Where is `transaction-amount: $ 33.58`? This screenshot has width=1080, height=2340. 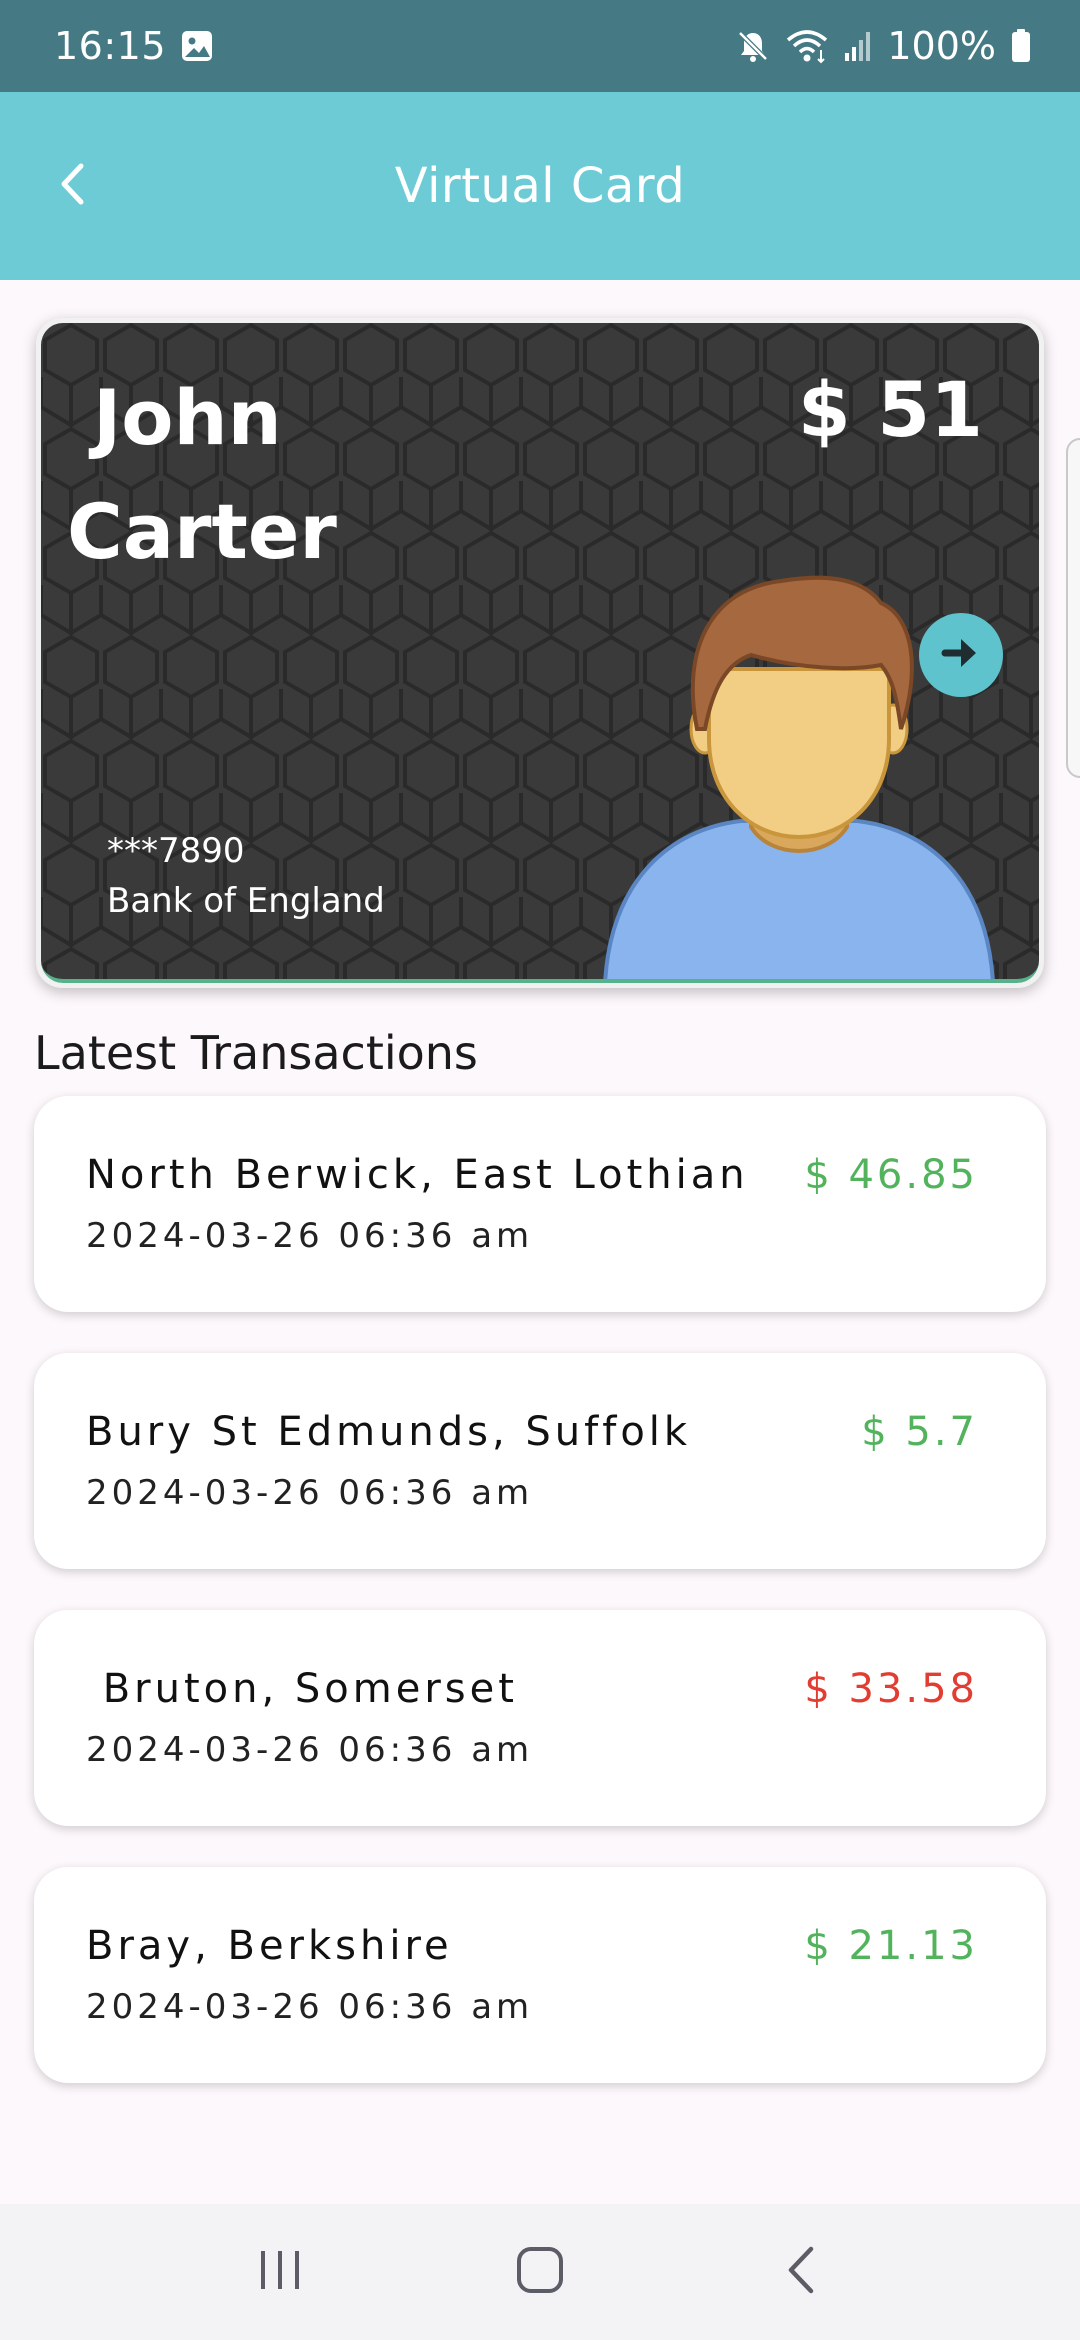 transaction-amount: $ 33.58 is located at coordinates (891, 1689).